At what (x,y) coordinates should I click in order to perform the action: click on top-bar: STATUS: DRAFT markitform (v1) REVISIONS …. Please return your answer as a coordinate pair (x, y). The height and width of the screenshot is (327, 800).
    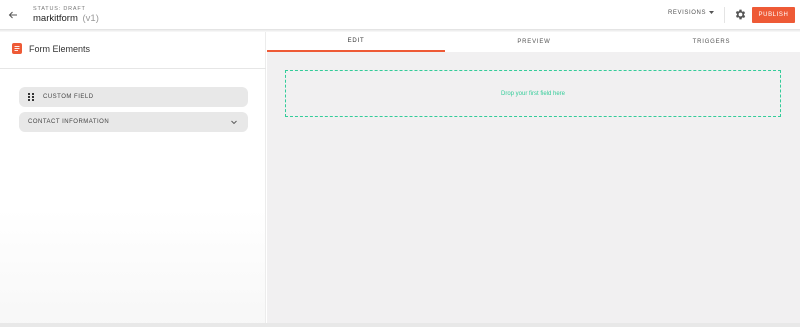
    Looking at the image, I should click on (400, 15).